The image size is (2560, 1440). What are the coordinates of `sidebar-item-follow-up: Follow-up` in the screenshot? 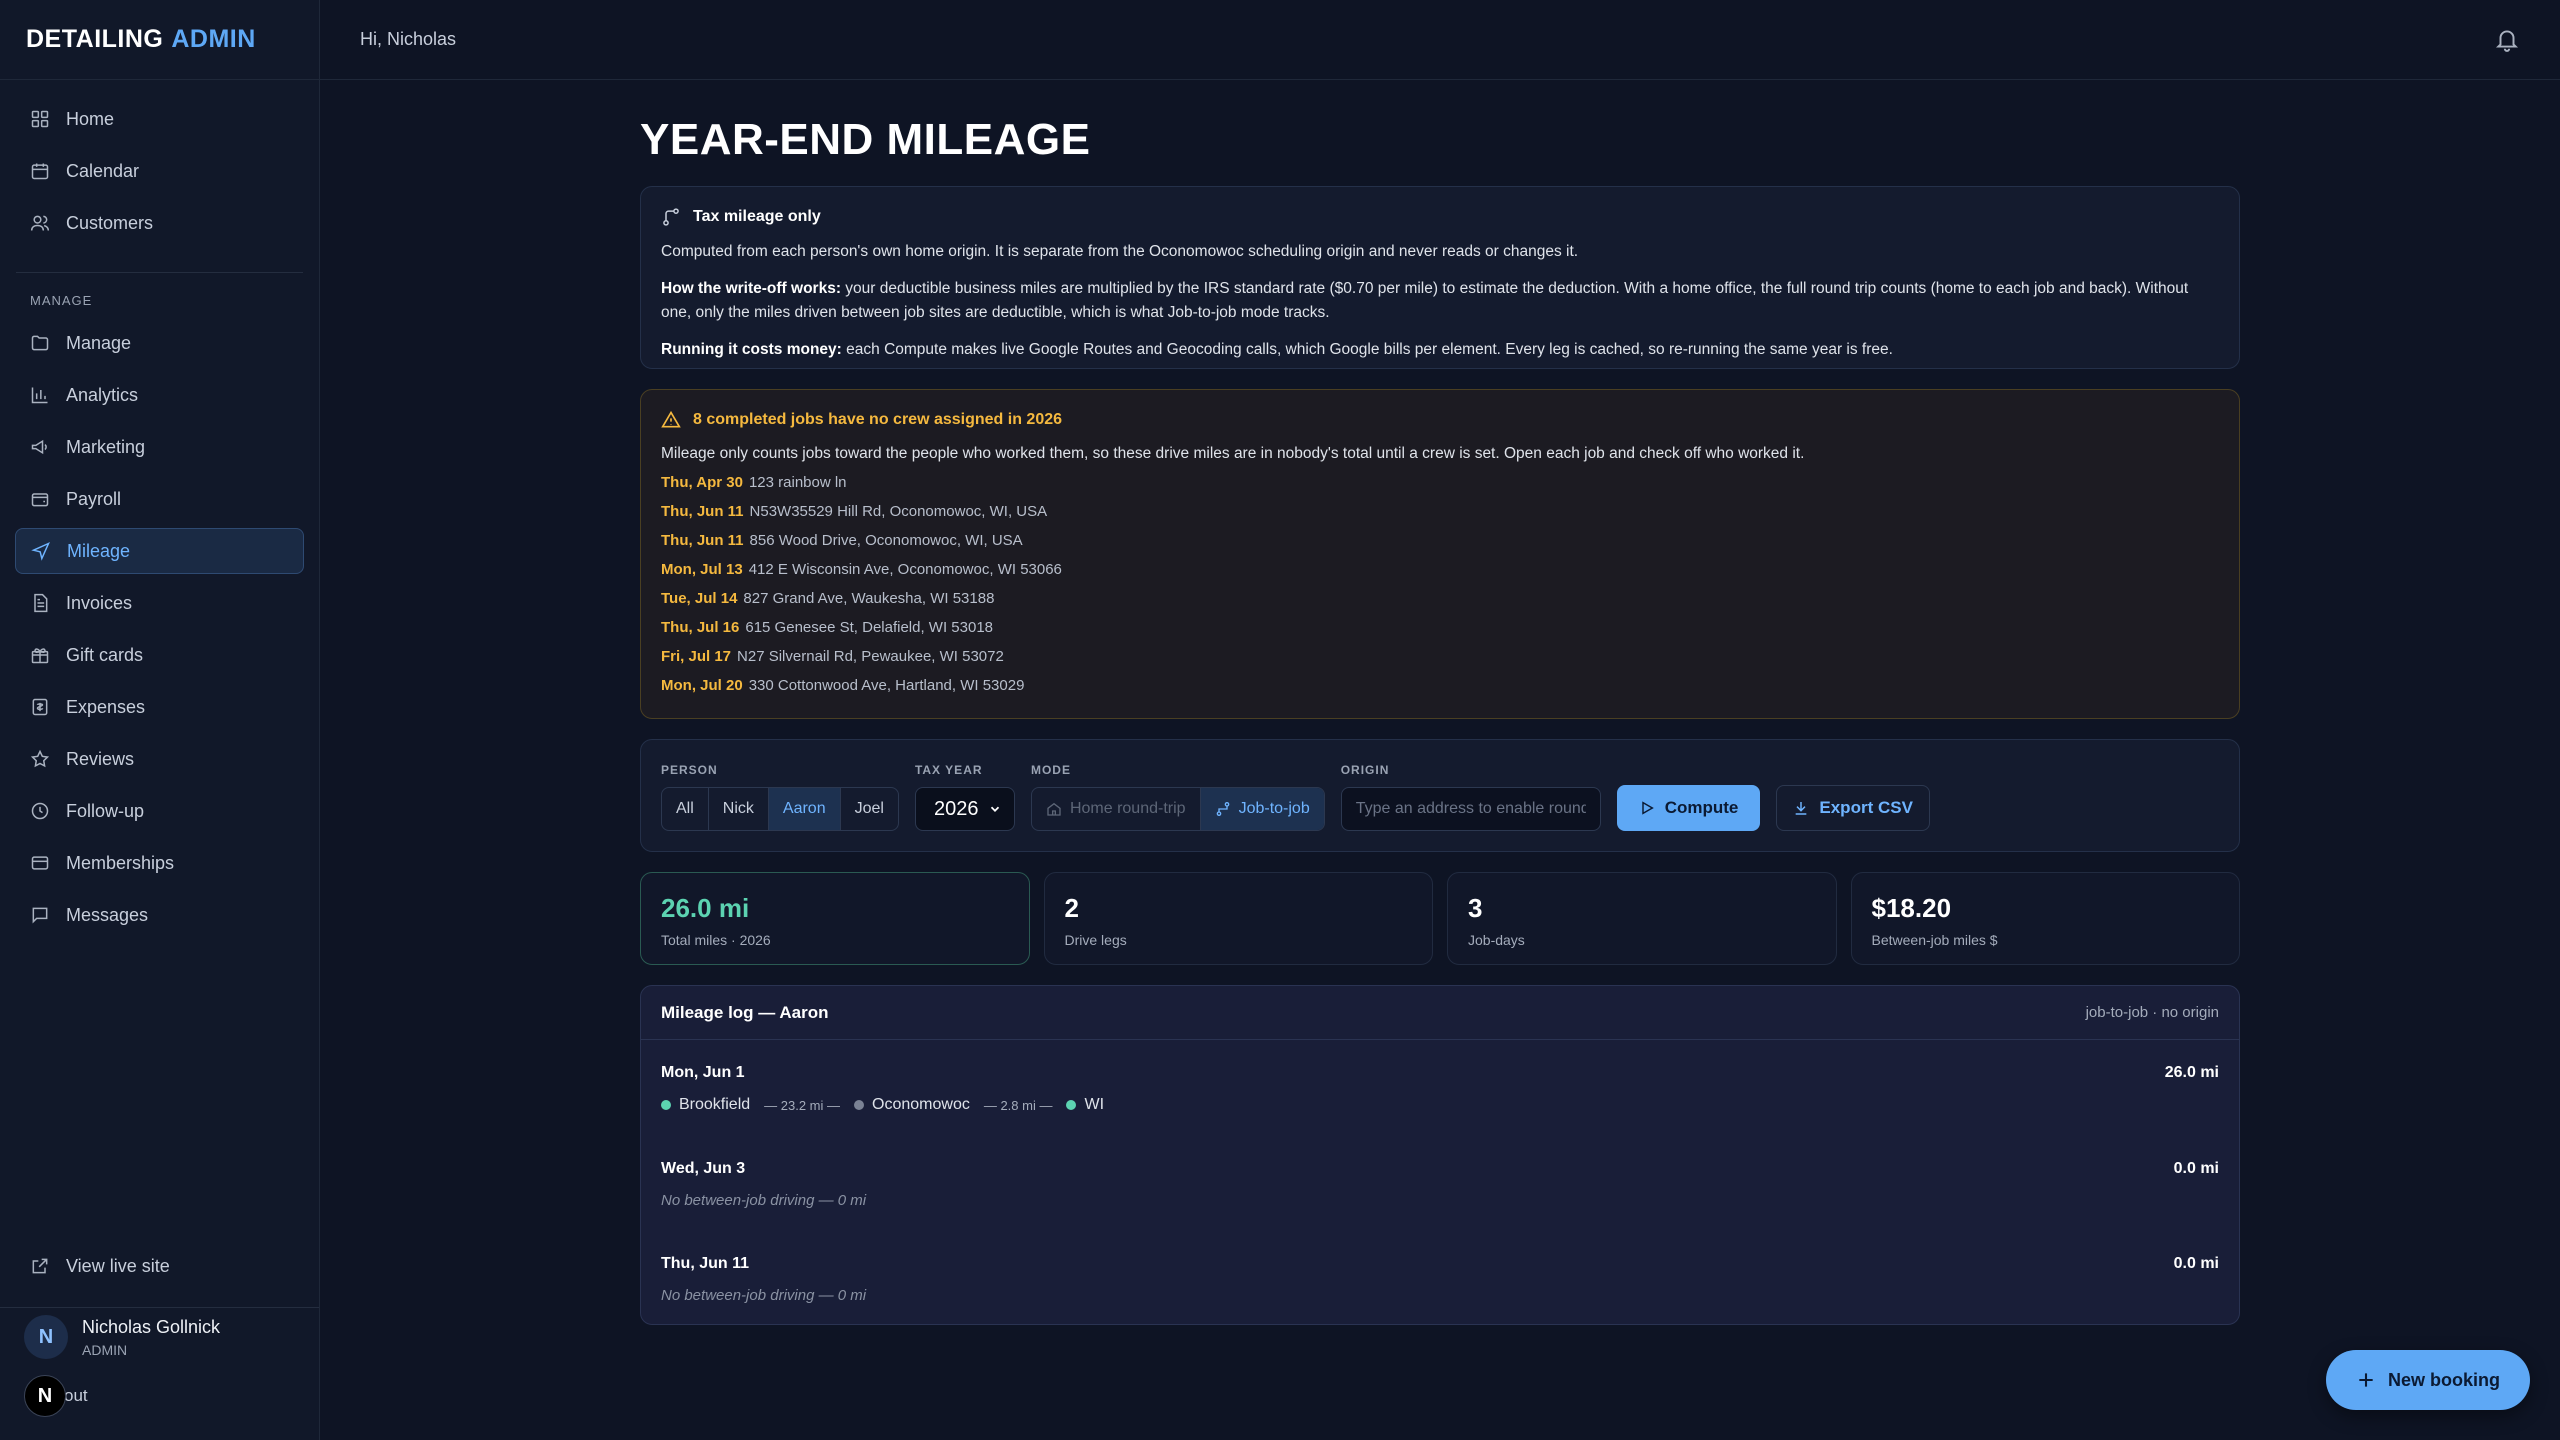 It's located at (159, 811).